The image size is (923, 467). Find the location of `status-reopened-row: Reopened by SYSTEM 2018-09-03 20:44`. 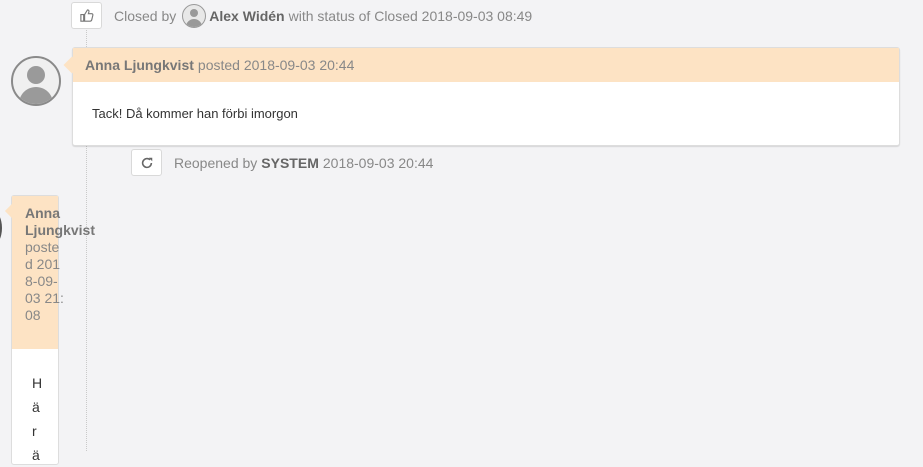

status-reopened-row: Reopened by SYSTEM 2018-09-03 20:44 is located at coordinates (282, 162).